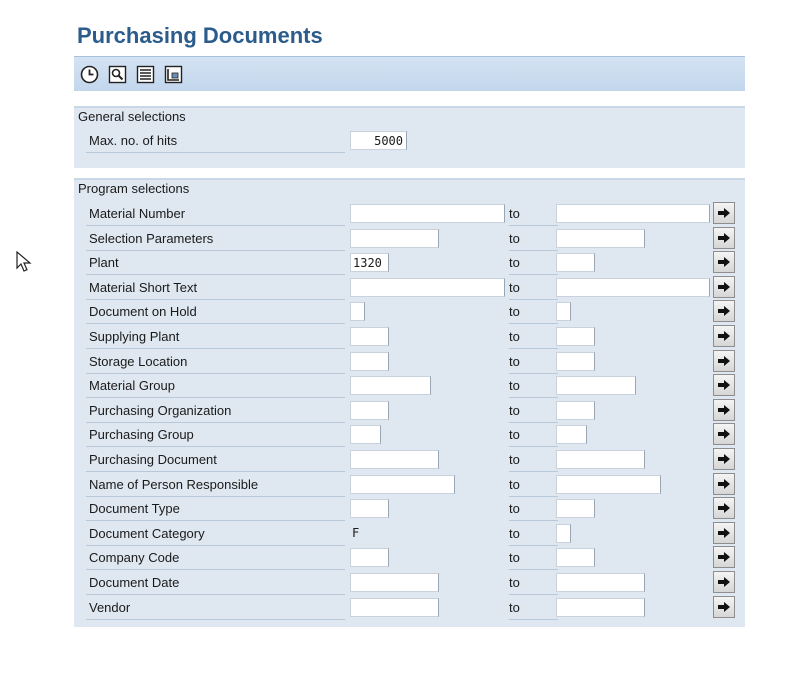  What do you see at coordinates (215, 214) in the screenshot?
I see `field-label: Material Number` at bounding box center [215, 214].